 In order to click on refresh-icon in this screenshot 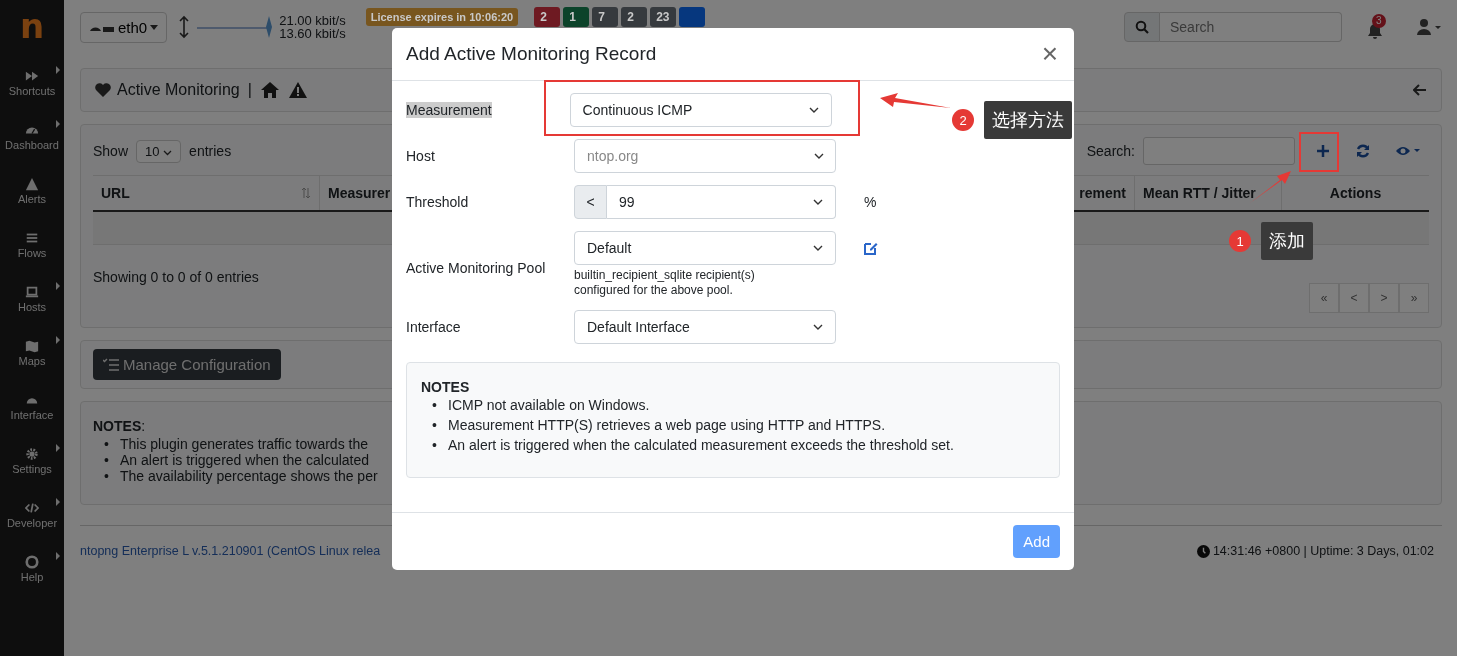, I will do `click(1363, 151)`.